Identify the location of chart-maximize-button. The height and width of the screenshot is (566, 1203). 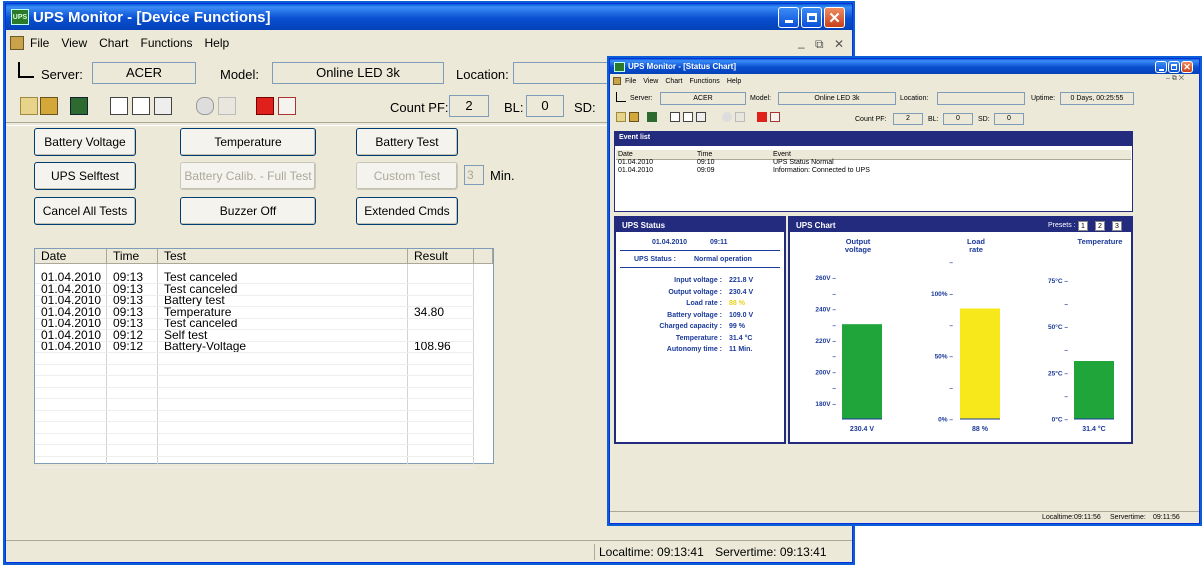
(1174, 67).